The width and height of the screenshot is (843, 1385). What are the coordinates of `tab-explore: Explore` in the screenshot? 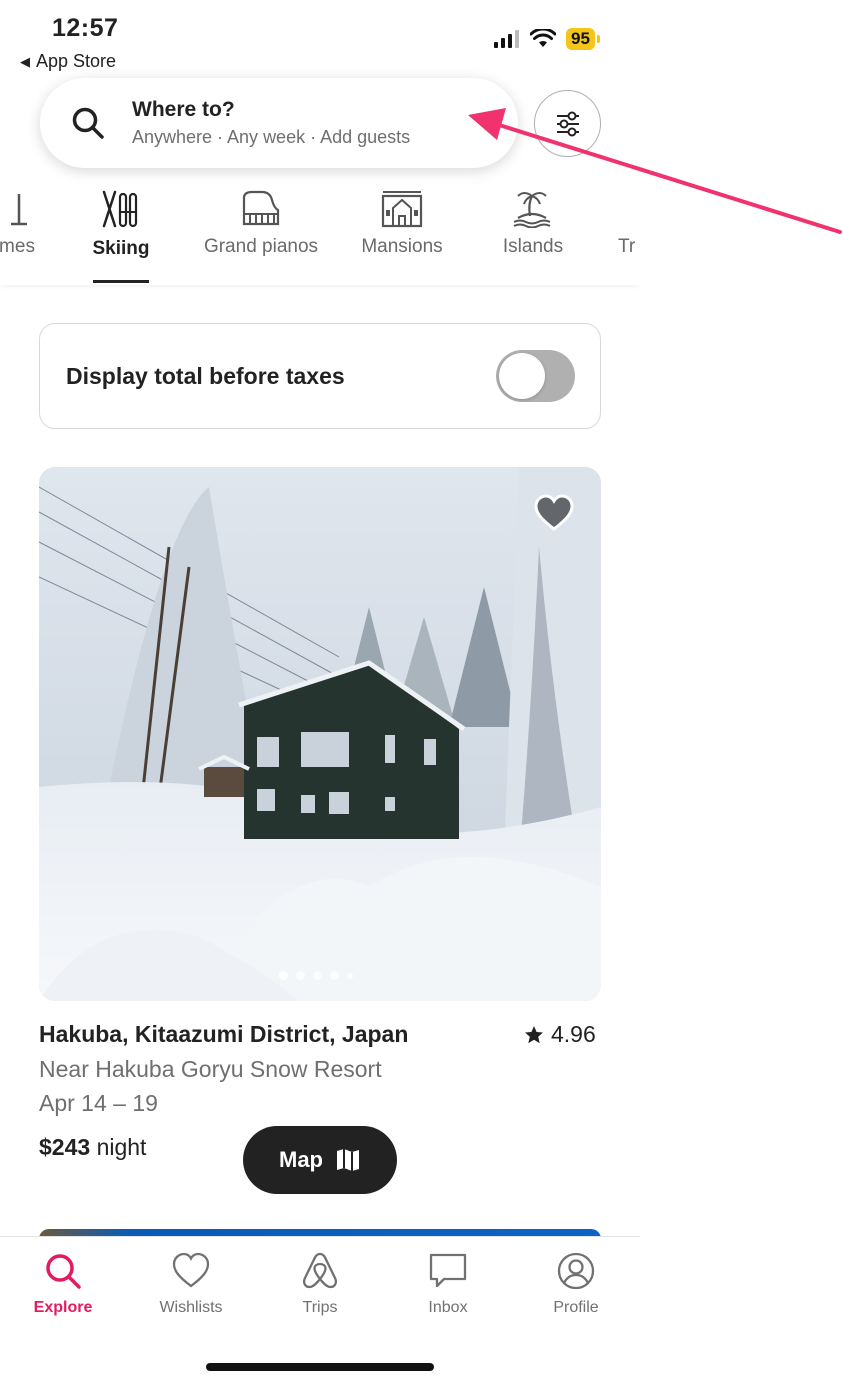 It's located at (63, 1284).